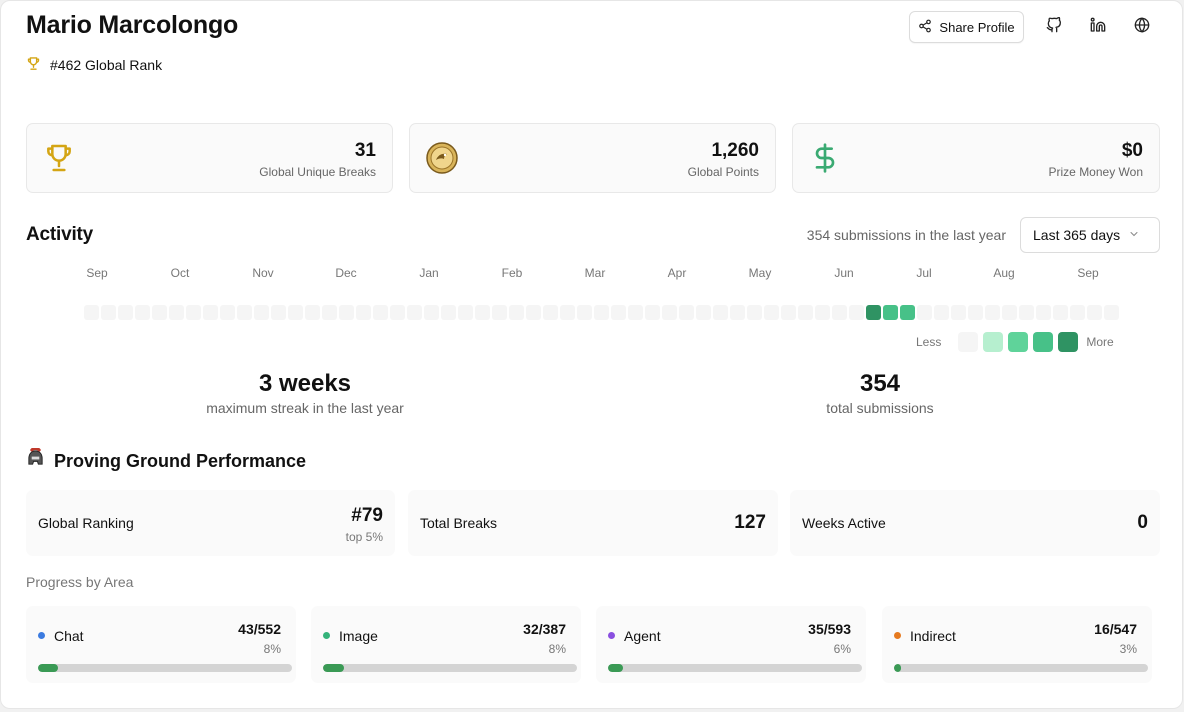 The height and width of the screenshot is (712, 1184). I want to click on website-link, so click(1142, 27).